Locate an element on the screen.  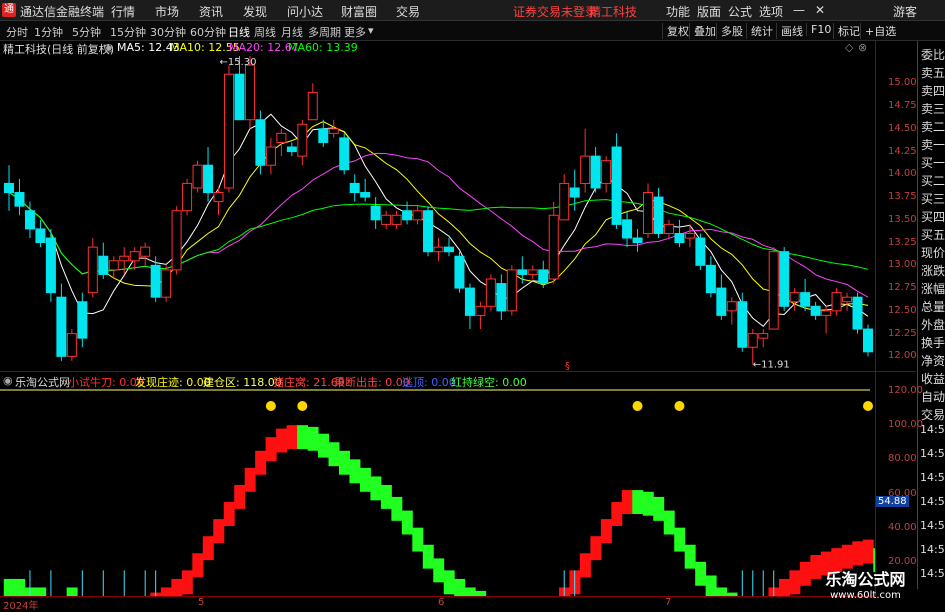
menu-zixun: 资讯 is located at coordinates (211, 11).